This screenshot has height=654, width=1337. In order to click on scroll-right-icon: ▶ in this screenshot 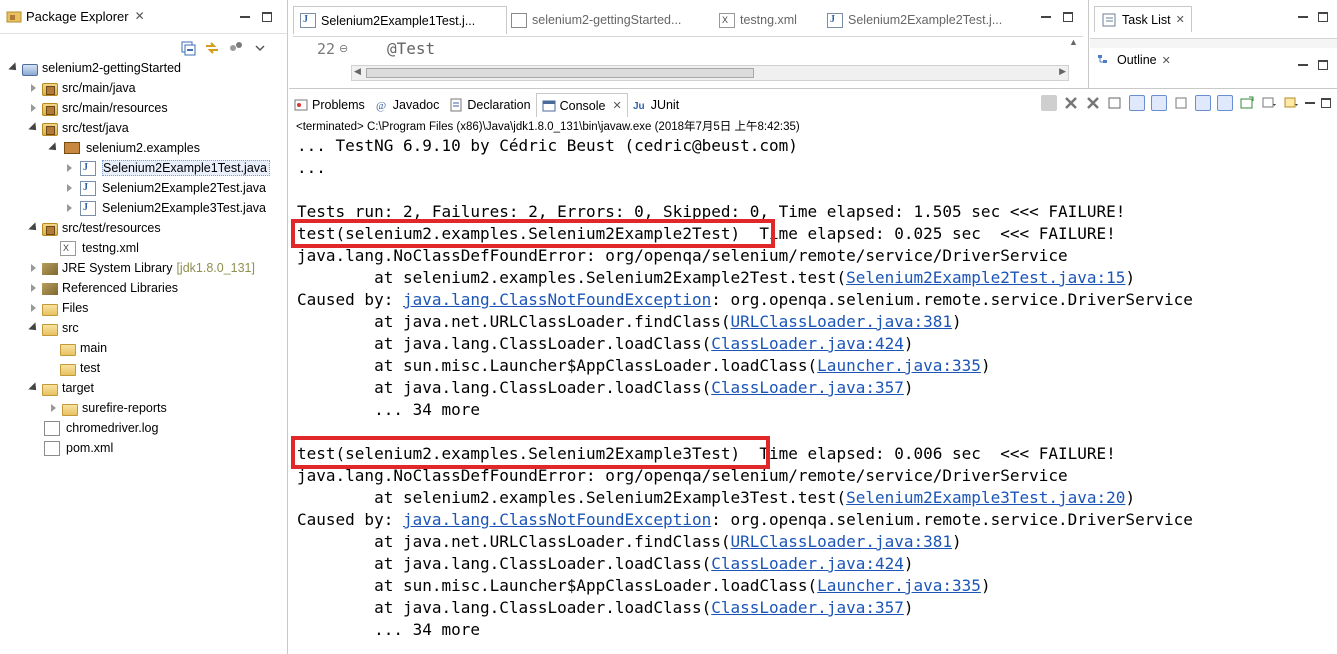, I will do `click(1062, 71)`.